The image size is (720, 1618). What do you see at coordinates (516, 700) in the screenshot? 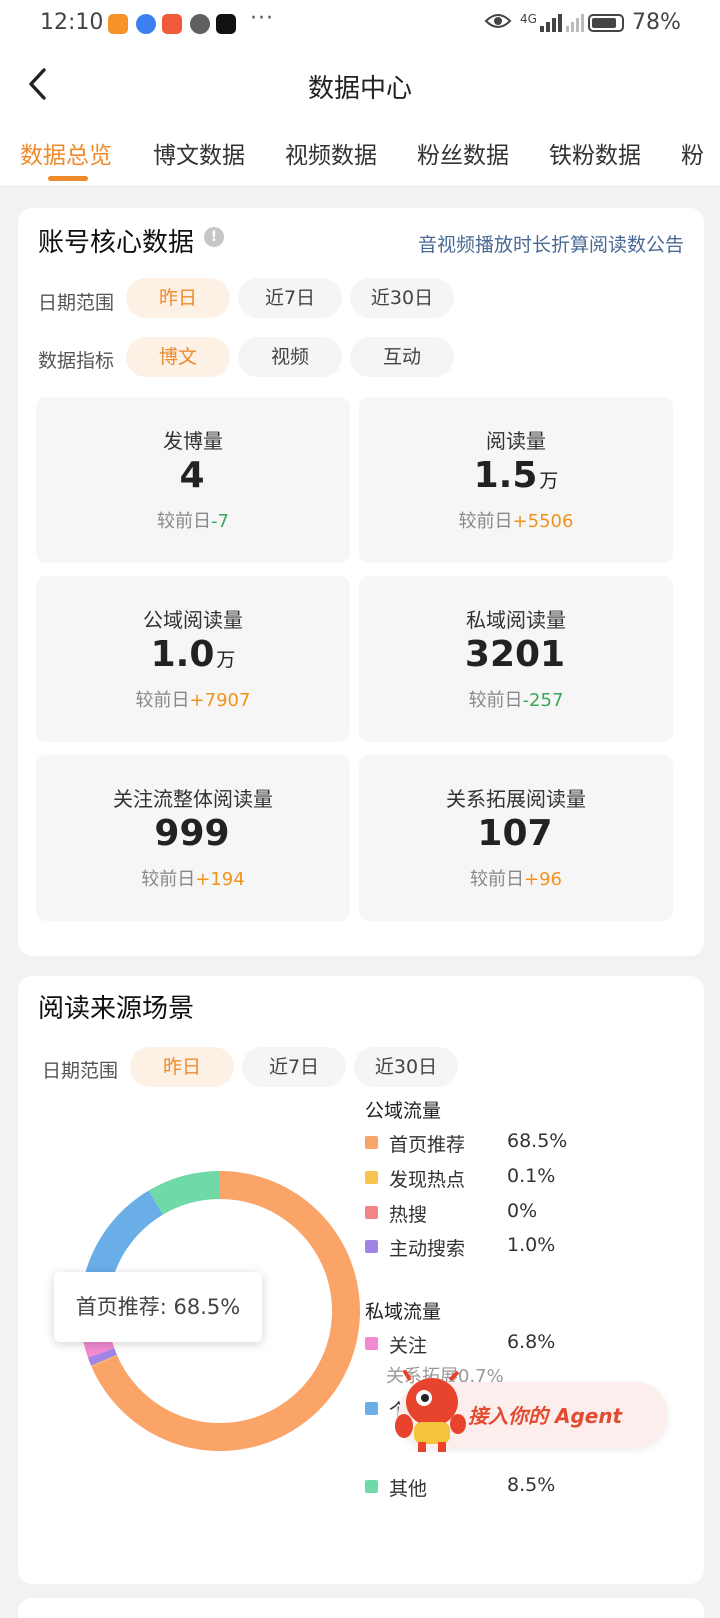
I see `metric-compare: 较前日-257` at bounding box center [516, 700].